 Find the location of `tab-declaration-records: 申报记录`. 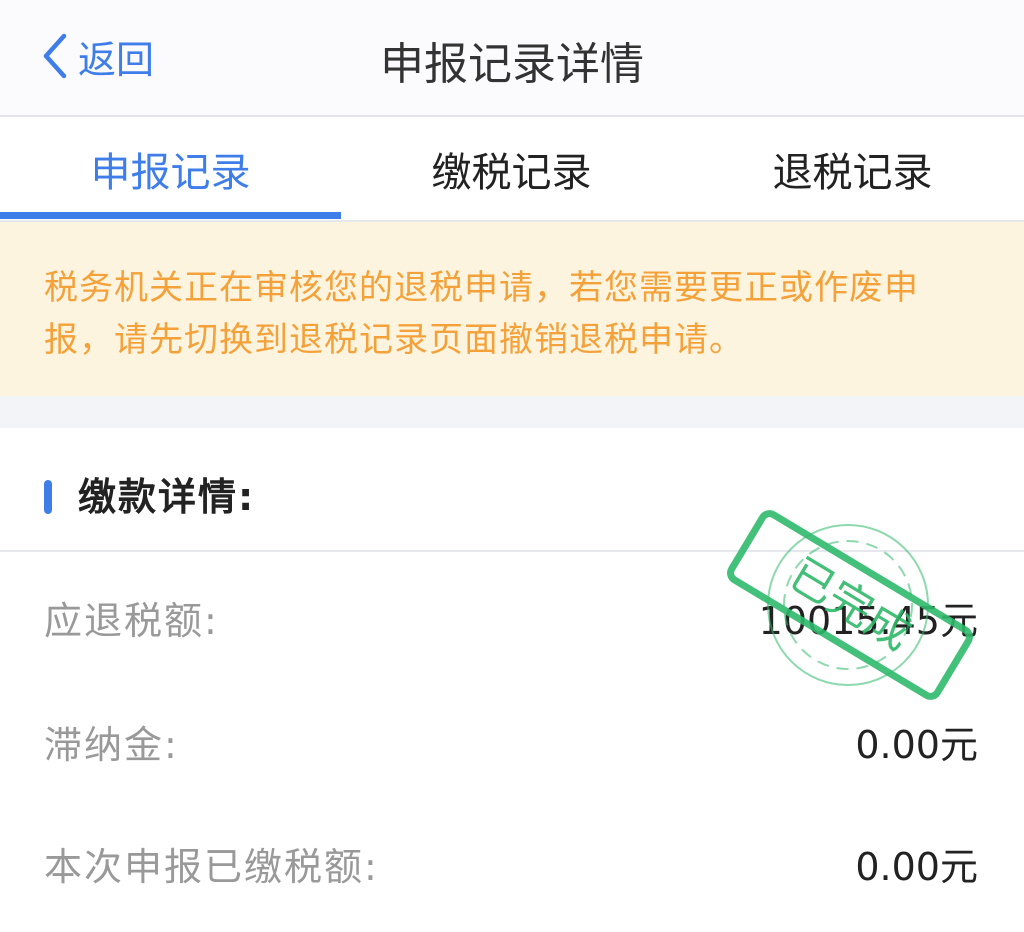

tab-declaration-records: 申报记录 is located at coordinates (170, 169).